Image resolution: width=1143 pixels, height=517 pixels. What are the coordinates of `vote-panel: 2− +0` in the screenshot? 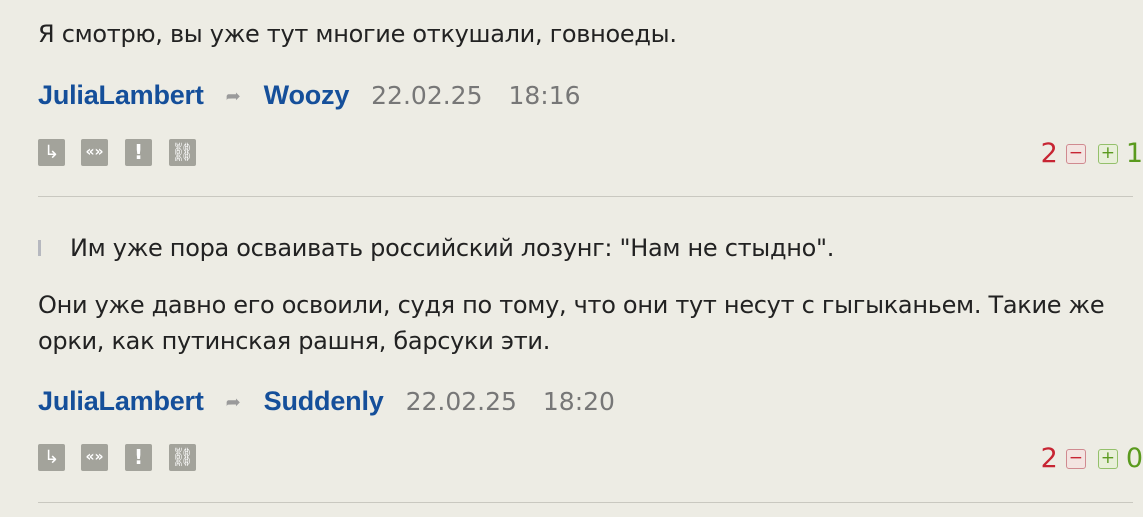 It's located at (1092, 459).